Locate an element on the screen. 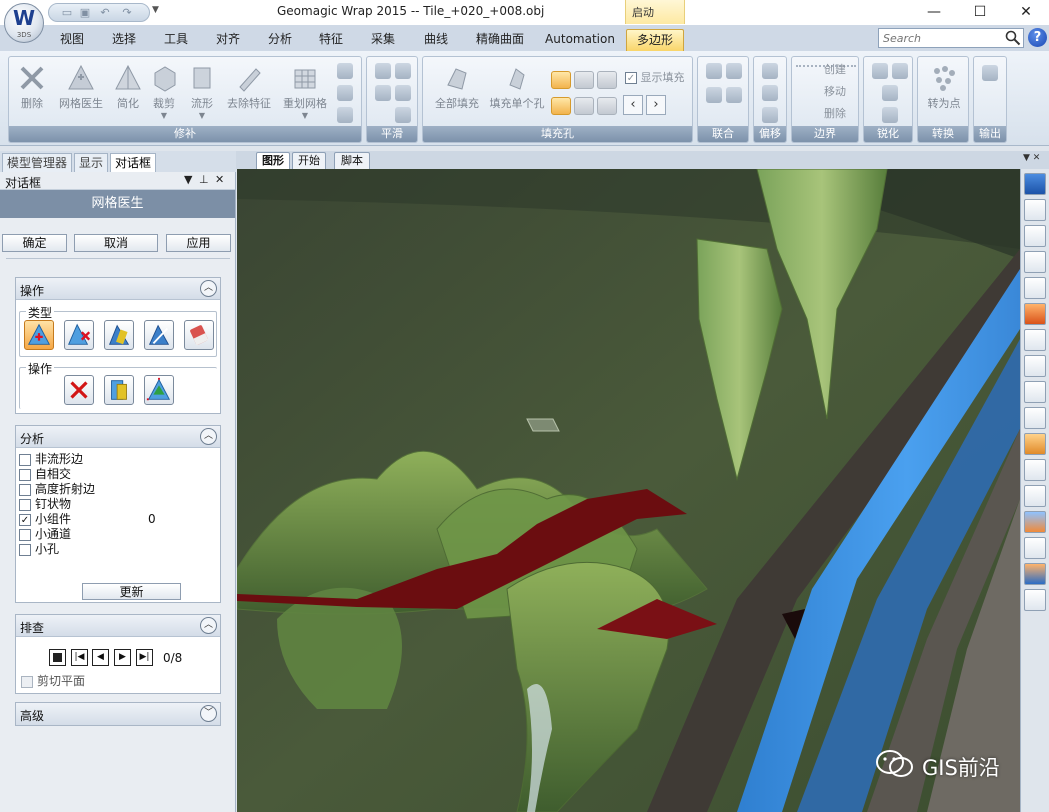 The width and height of the screenshot is (1049, 812). boundary-delete-button: 删除 is located at coordinates (835, 113).